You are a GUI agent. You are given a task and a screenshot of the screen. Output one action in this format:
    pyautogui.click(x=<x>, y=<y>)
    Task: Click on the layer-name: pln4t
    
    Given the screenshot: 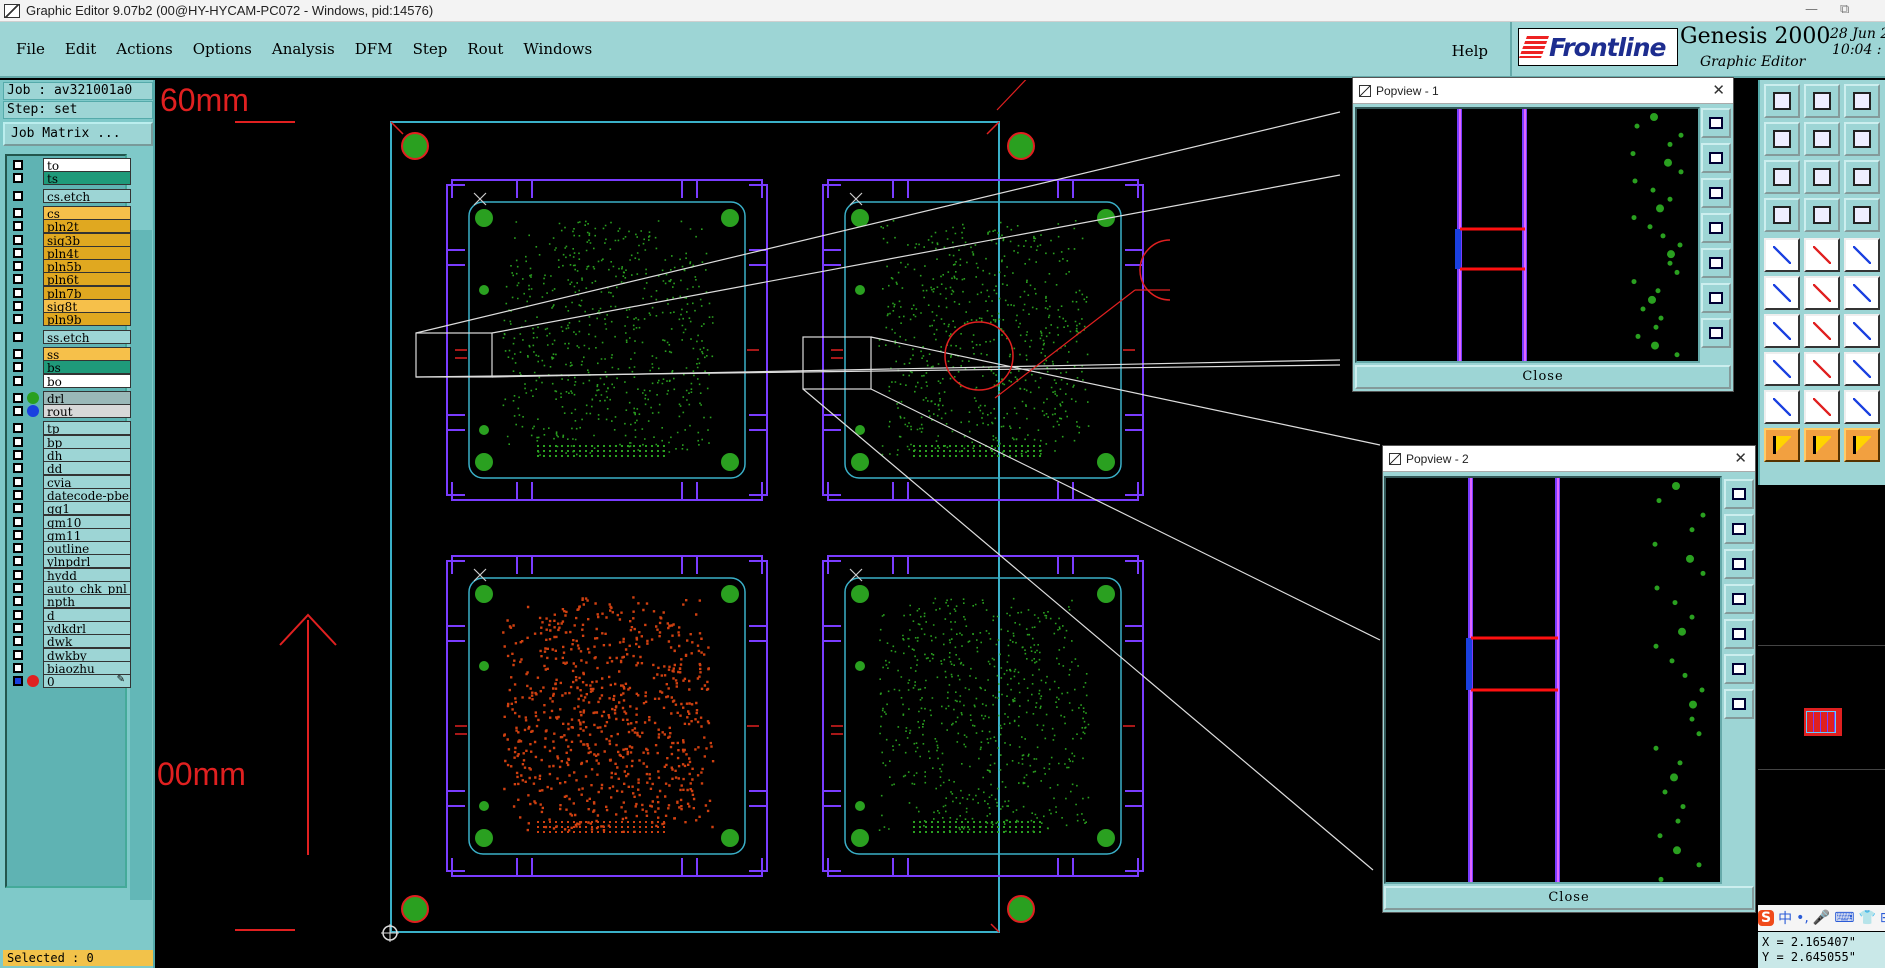 What is the action you would take?
    pyautogui.click(x=87, y=252)
    